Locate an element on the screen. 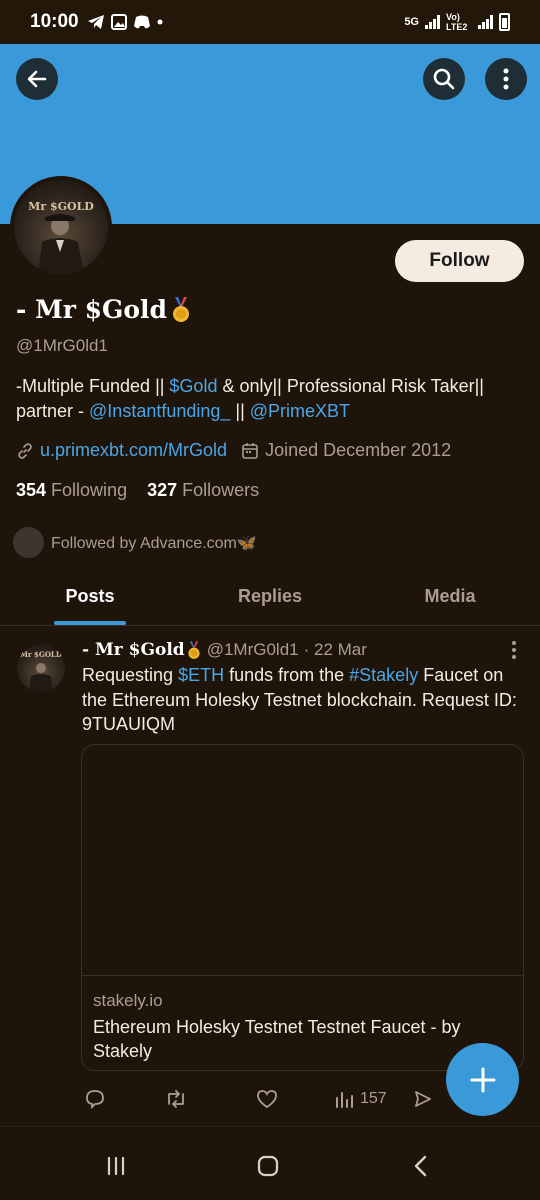 The image size is (540, 1200). following-count: 354 is located at coordinates (31, 490).